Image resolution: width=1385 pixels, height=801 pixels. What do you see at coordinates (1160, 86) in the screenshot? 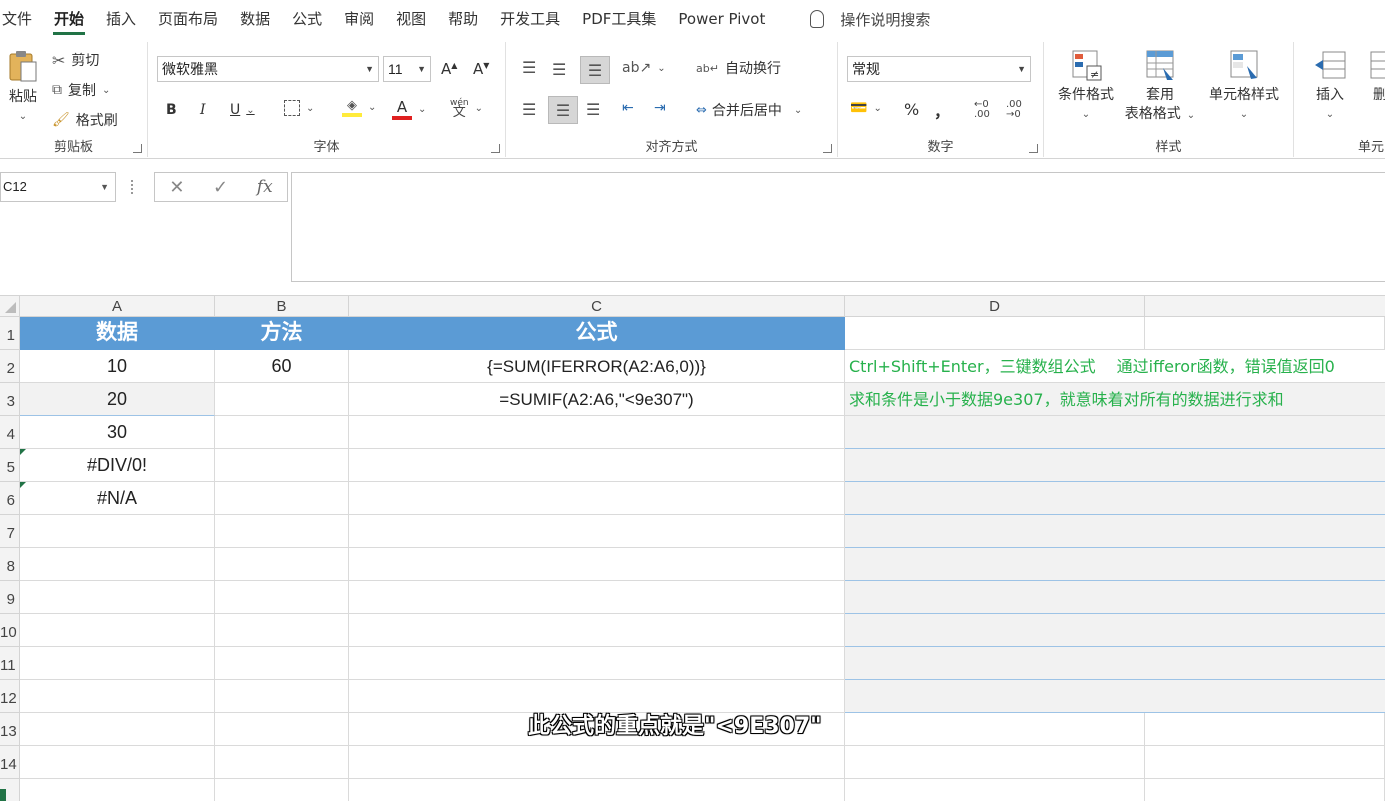
I see `format-as-table-button: 套用 表格格式 ⌄` at bounding box center [1160, 86].